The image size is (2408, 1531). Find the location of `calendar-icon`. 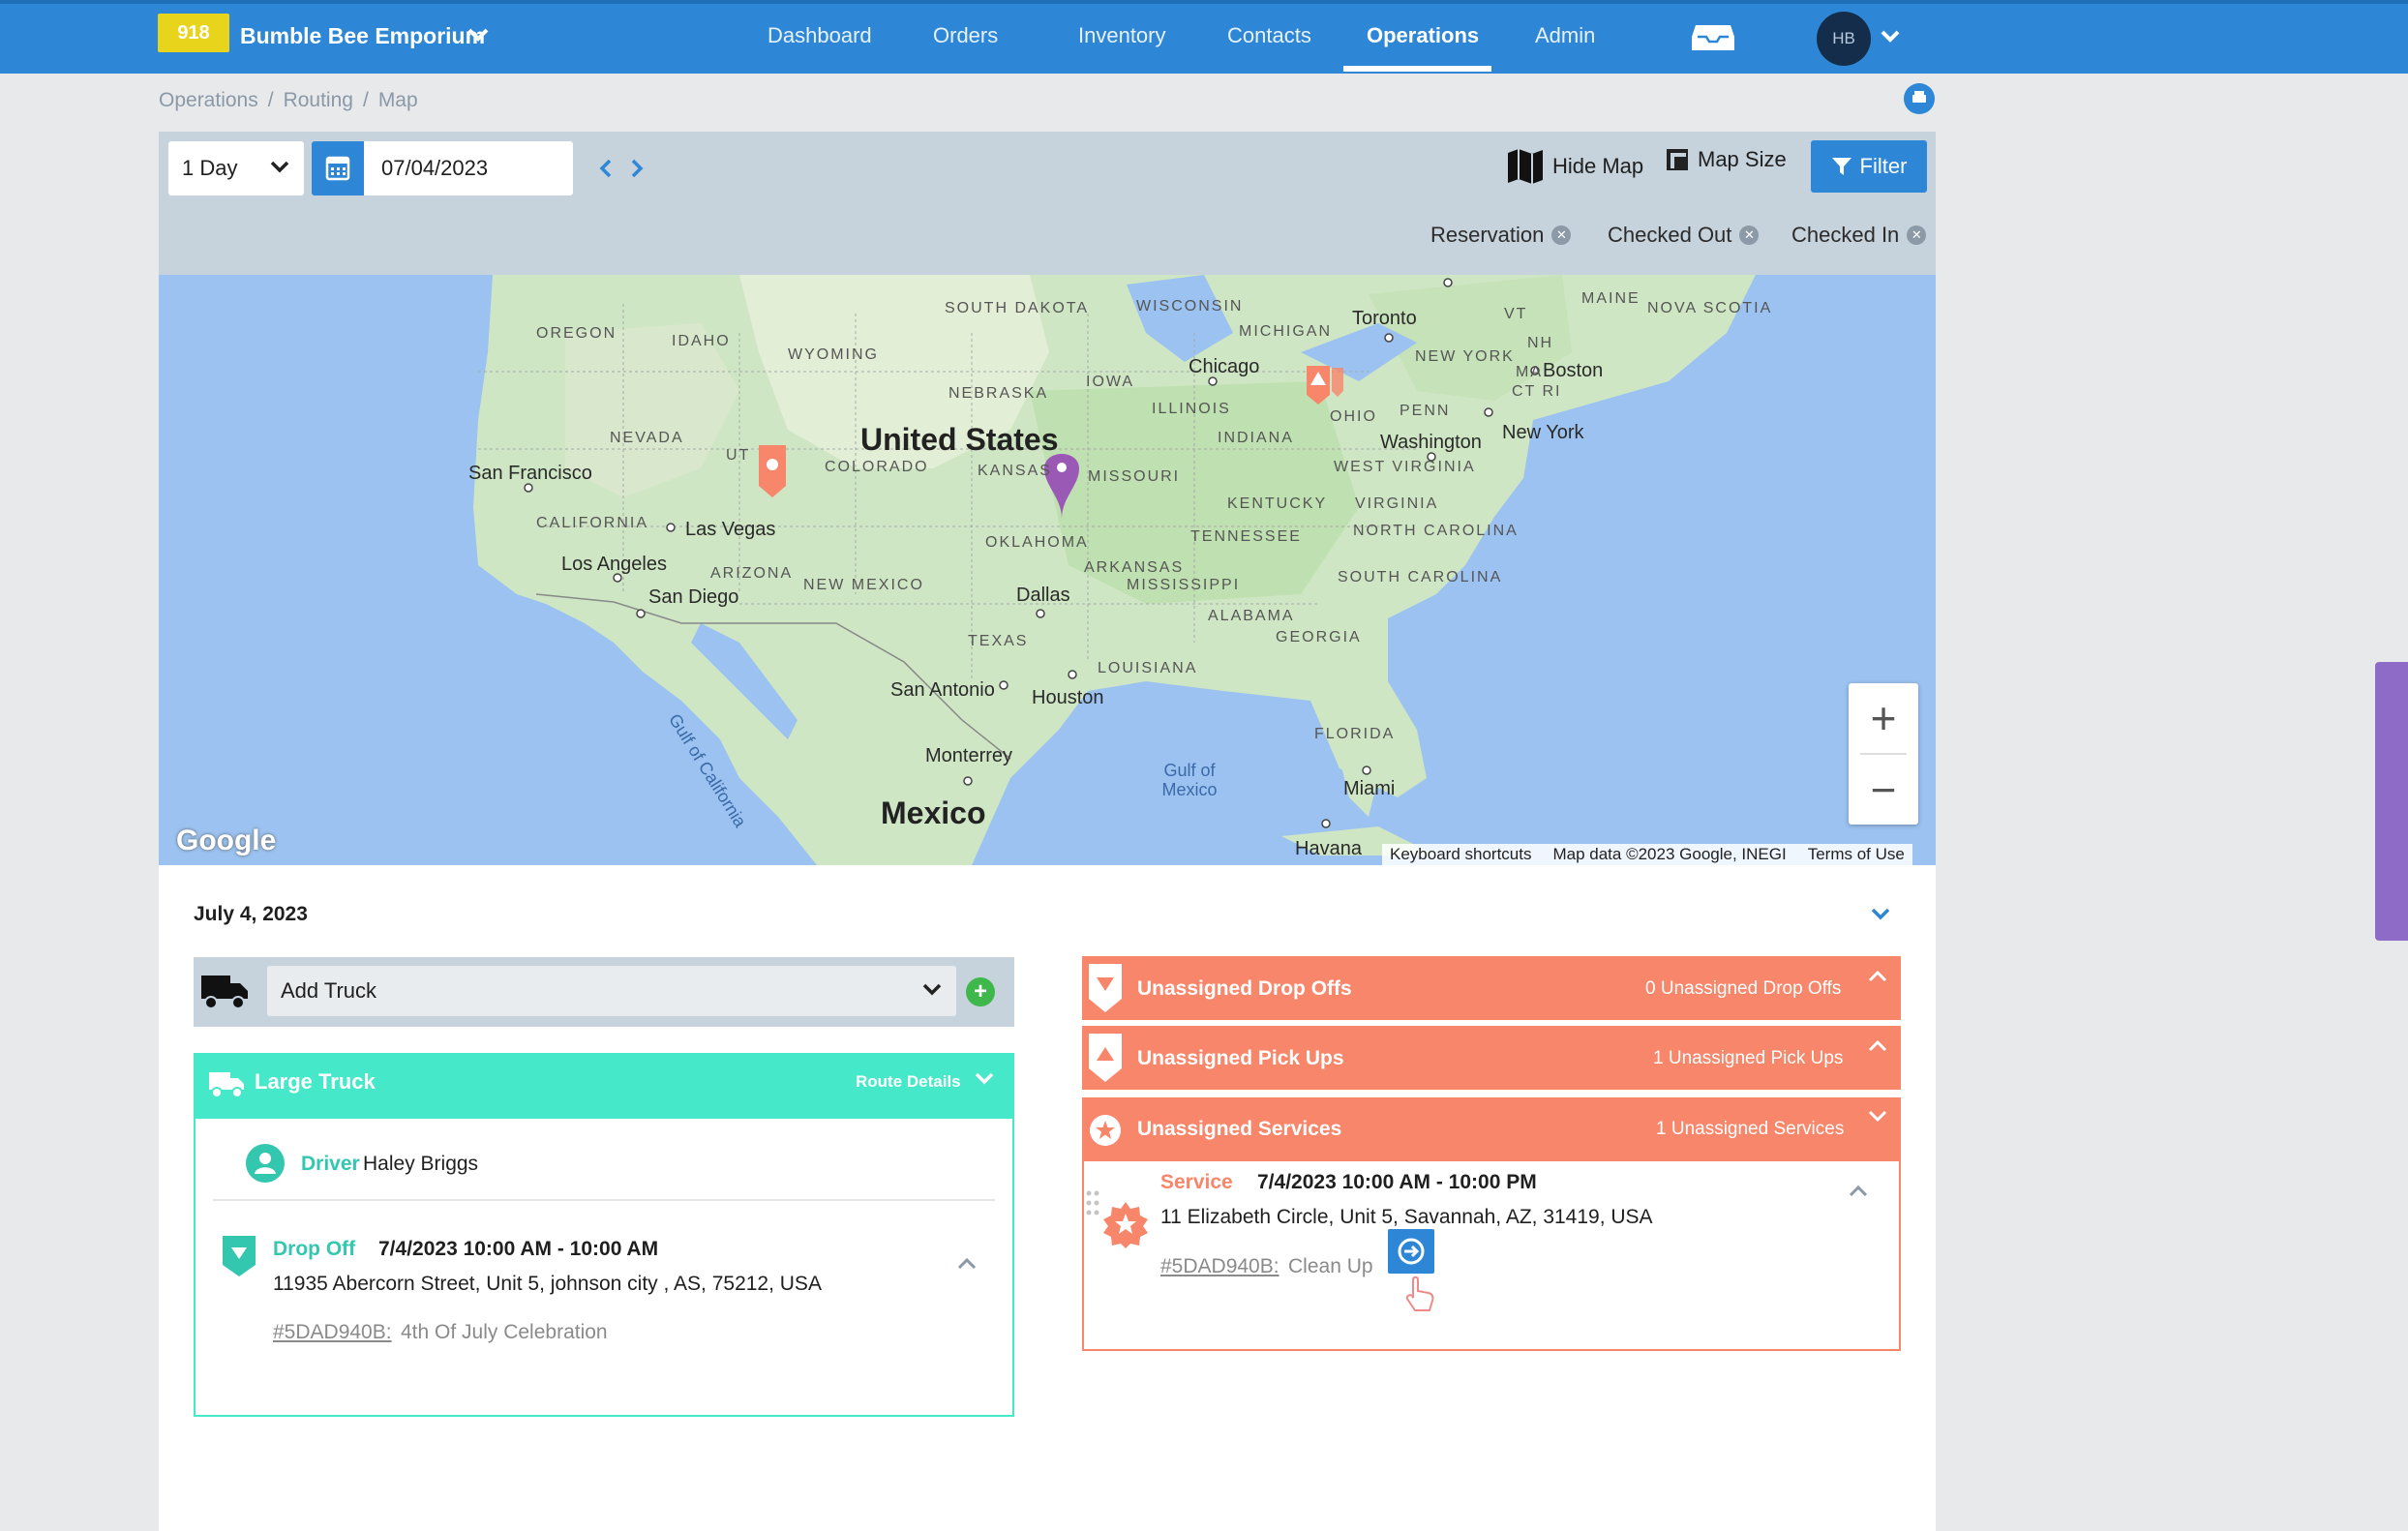

calendar-icon is located at coordinates (337, 169).